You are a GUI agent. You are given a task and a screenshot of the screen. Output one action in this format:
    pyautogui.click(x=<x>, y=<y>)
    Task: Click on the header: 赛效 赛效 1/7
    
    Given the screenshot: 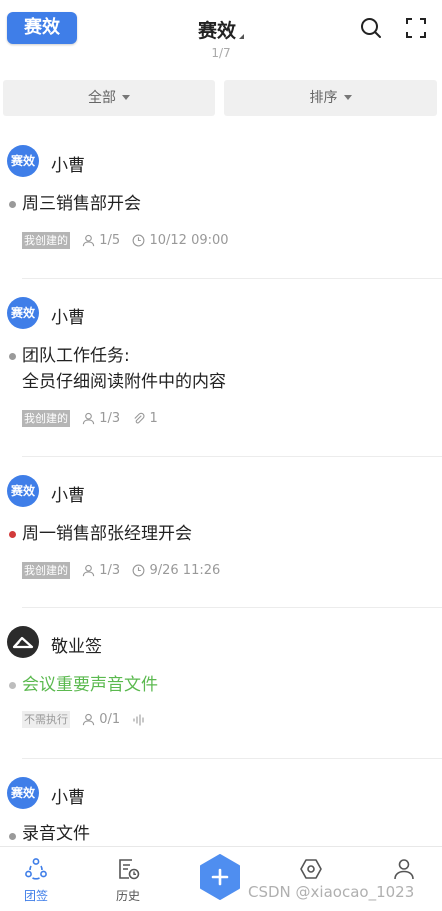 What is the action you would take?
    pyautogui.click(x=221, y=35)
    